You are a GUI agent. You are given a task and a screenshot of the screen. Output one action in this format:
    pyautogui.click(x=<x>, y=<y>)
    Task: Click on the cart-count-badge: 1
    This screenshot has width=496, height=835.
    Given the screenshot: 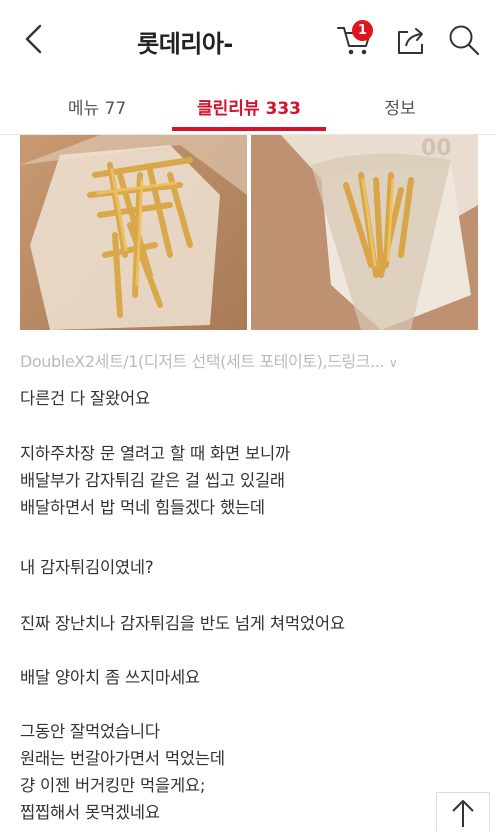 What is the action you would take?
    pyautogui.click(x=362, y=30)
    